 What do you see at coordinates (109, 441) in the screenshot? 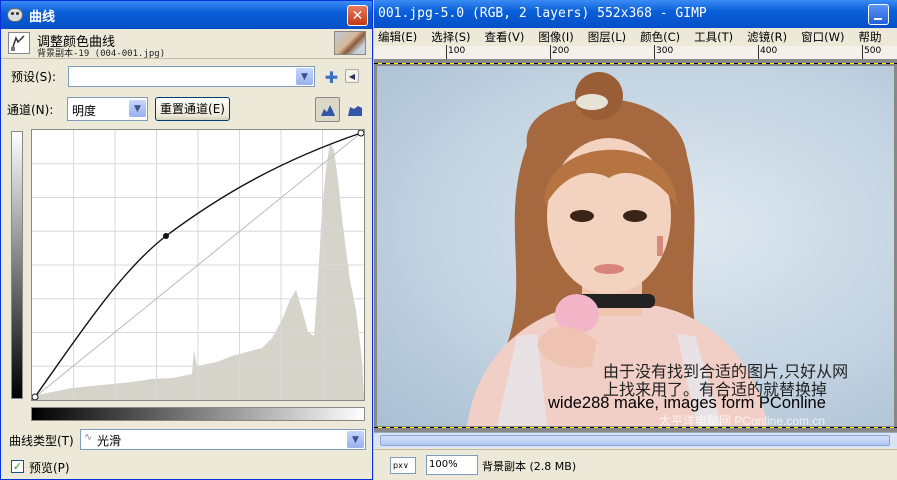
I see `curve-type-value: 光滑` at bounding box center [109, 441].